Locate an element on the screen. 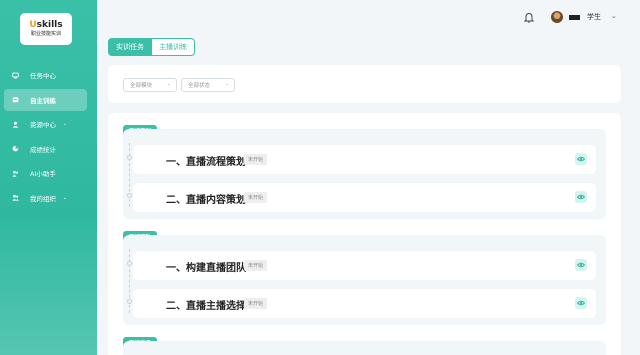 This screenshot has height=355, width=640. calendar-icon is located at coordinates (15, 100).